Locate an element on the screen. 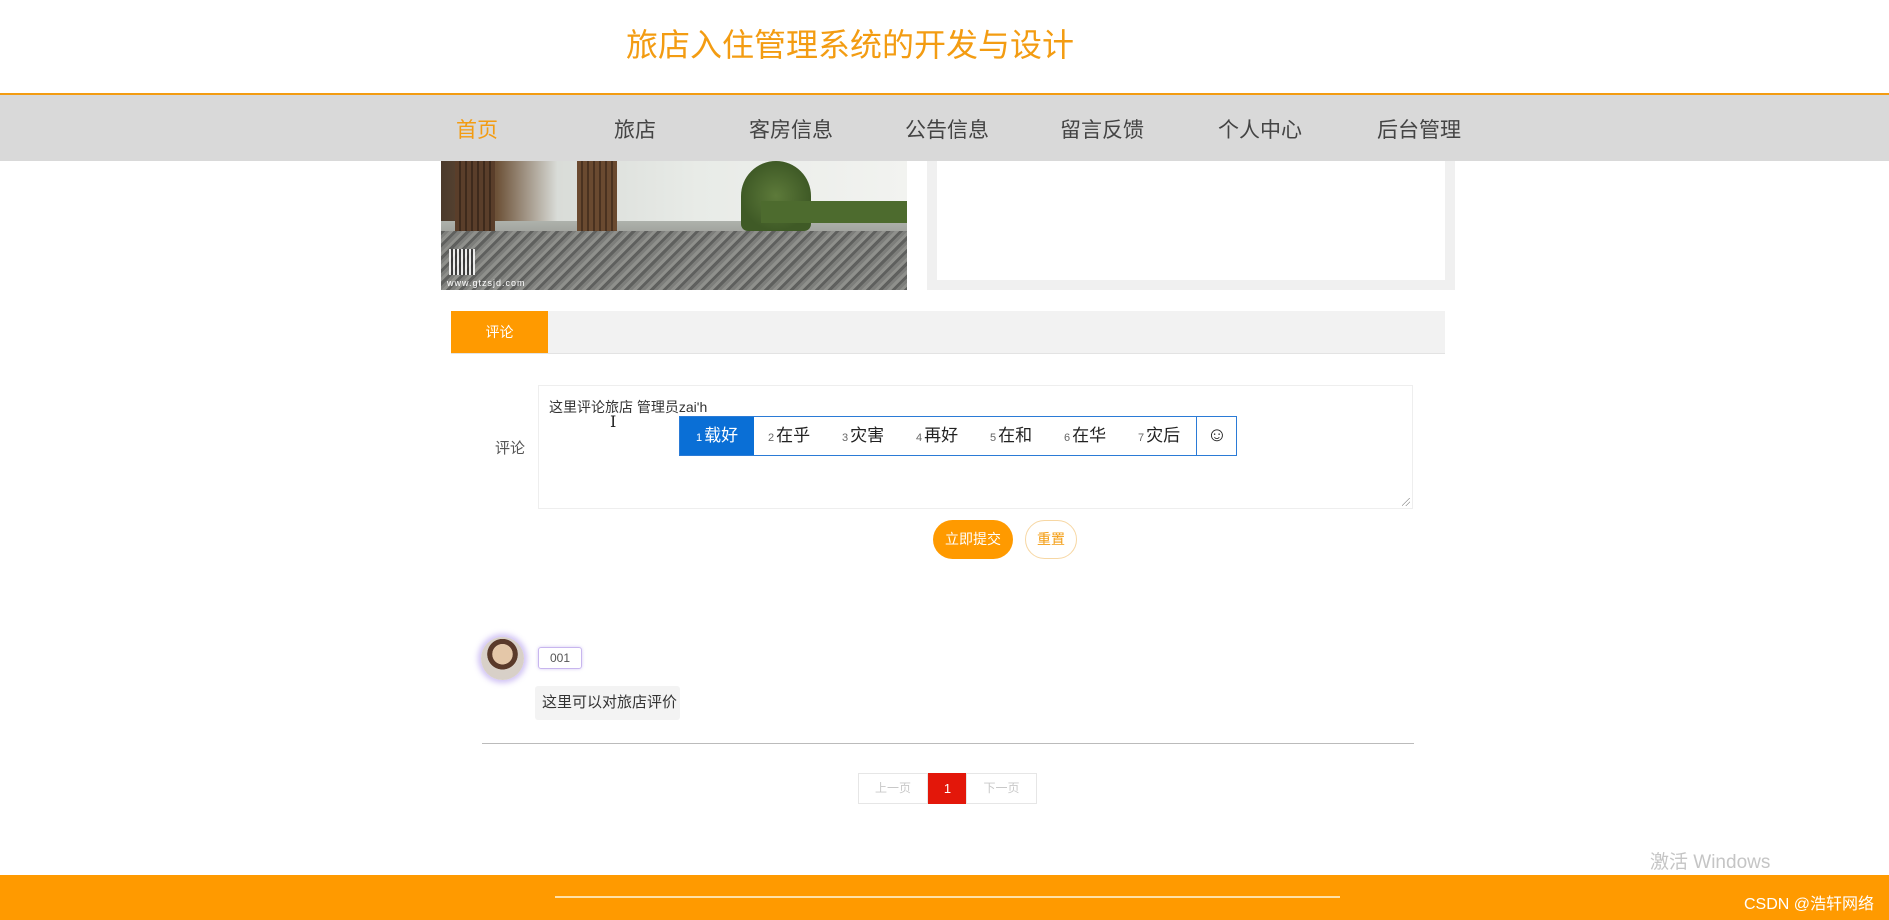 The image size is (1889, 920). ime-candidate: 7 灾后 is located at coordinates (1159, 436).